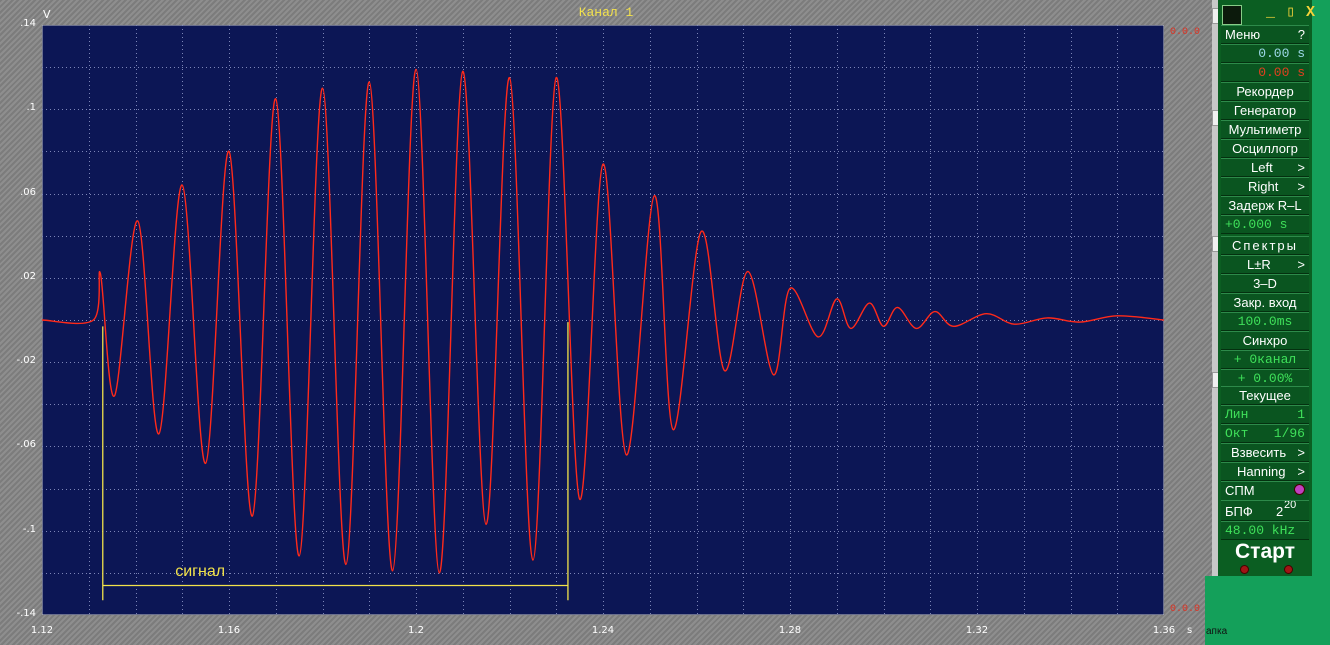 This screenshot has height=645, width=1330. What do you see at coordinates (1265, 340) in the screenshot?
I see `sync-button: Синхро` at bounding box center [1265, 340].